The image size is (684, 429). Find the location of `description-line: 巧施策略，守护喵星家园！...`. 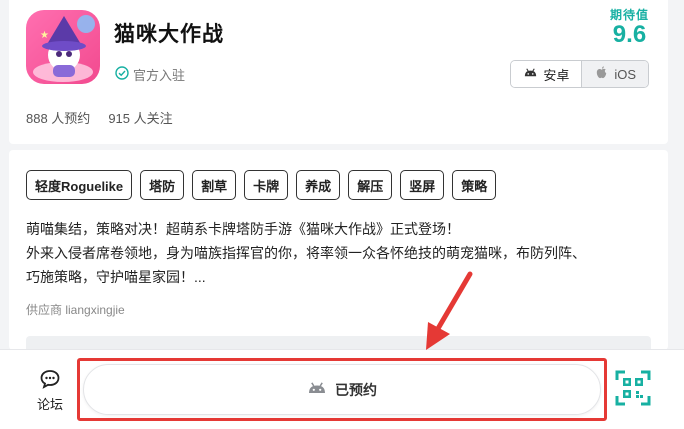

description-line: 巧施策略，守护喵星家园！... is located at coordinates (116, 277).